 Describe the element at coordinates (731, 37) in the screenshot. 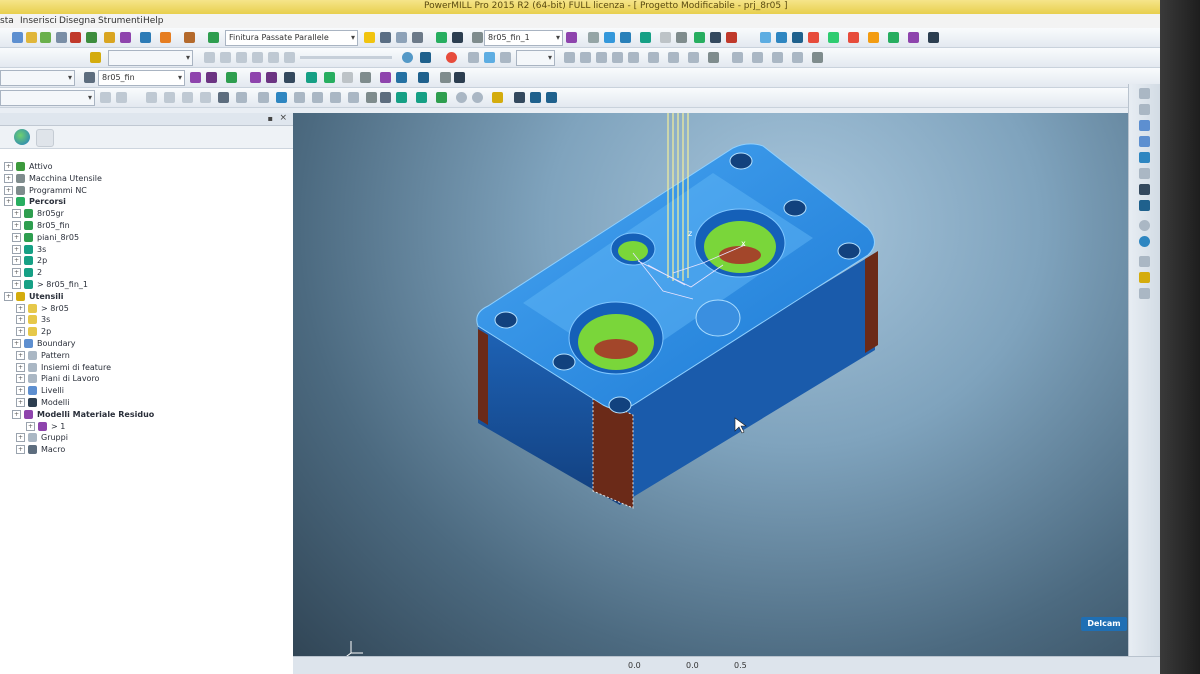

I see `stop-icon` at that location.